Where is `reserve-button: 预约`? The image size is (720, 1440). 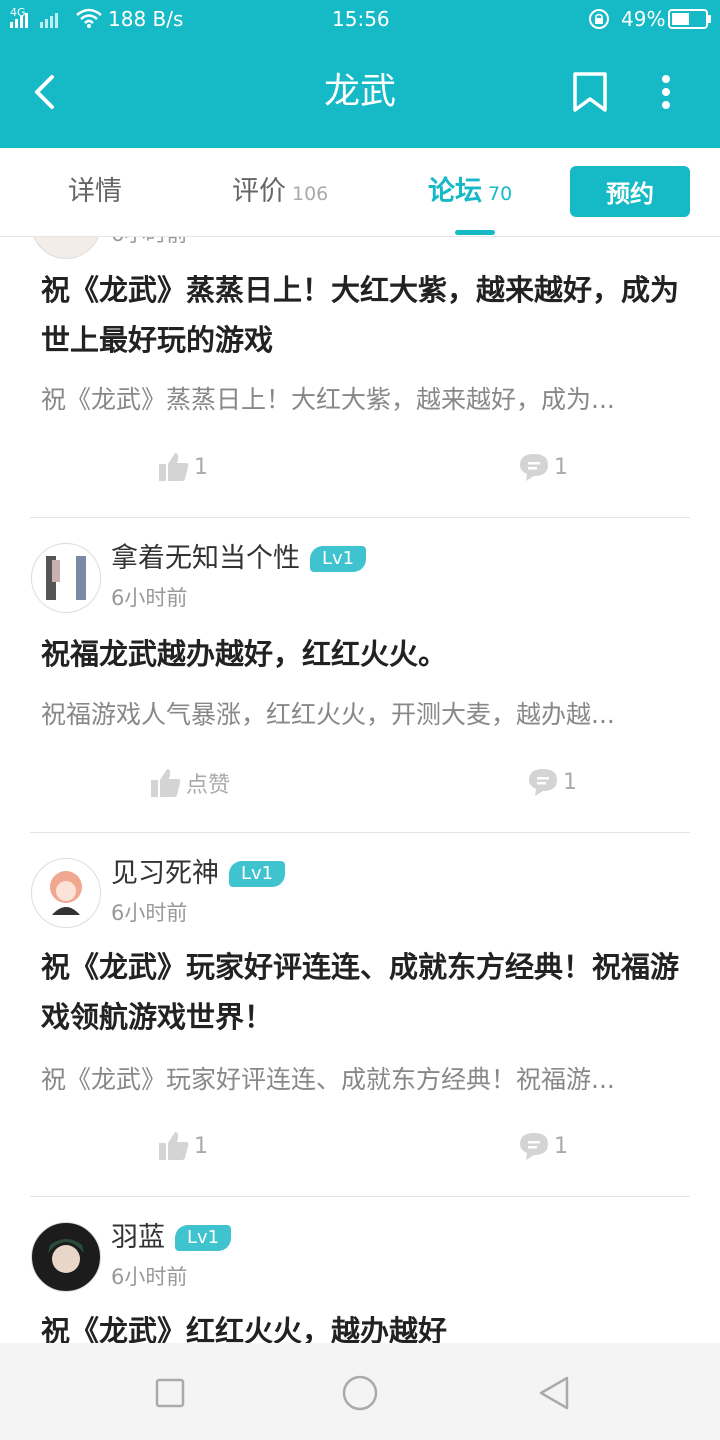 reserve-button: 预约 is located at coordinates (630, 191).